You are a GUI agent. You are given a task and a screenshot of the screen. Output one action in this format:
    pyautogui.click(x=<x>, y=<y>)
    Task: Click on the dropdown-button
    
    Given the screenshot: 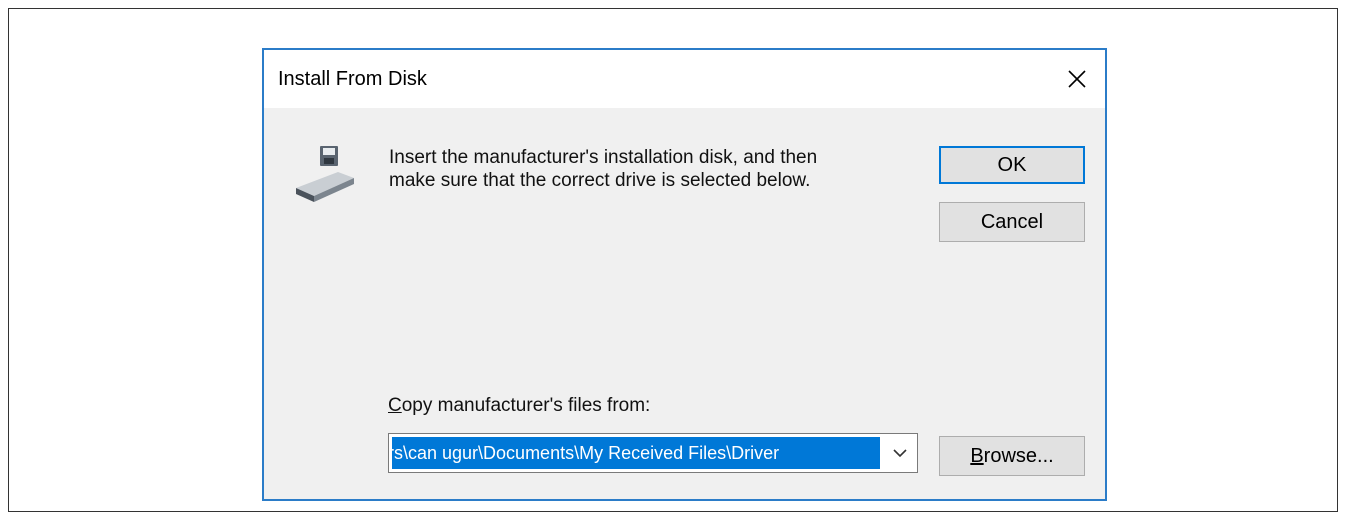 What is the action you would take?
    pyautogui.click(x=900, y=453)
    